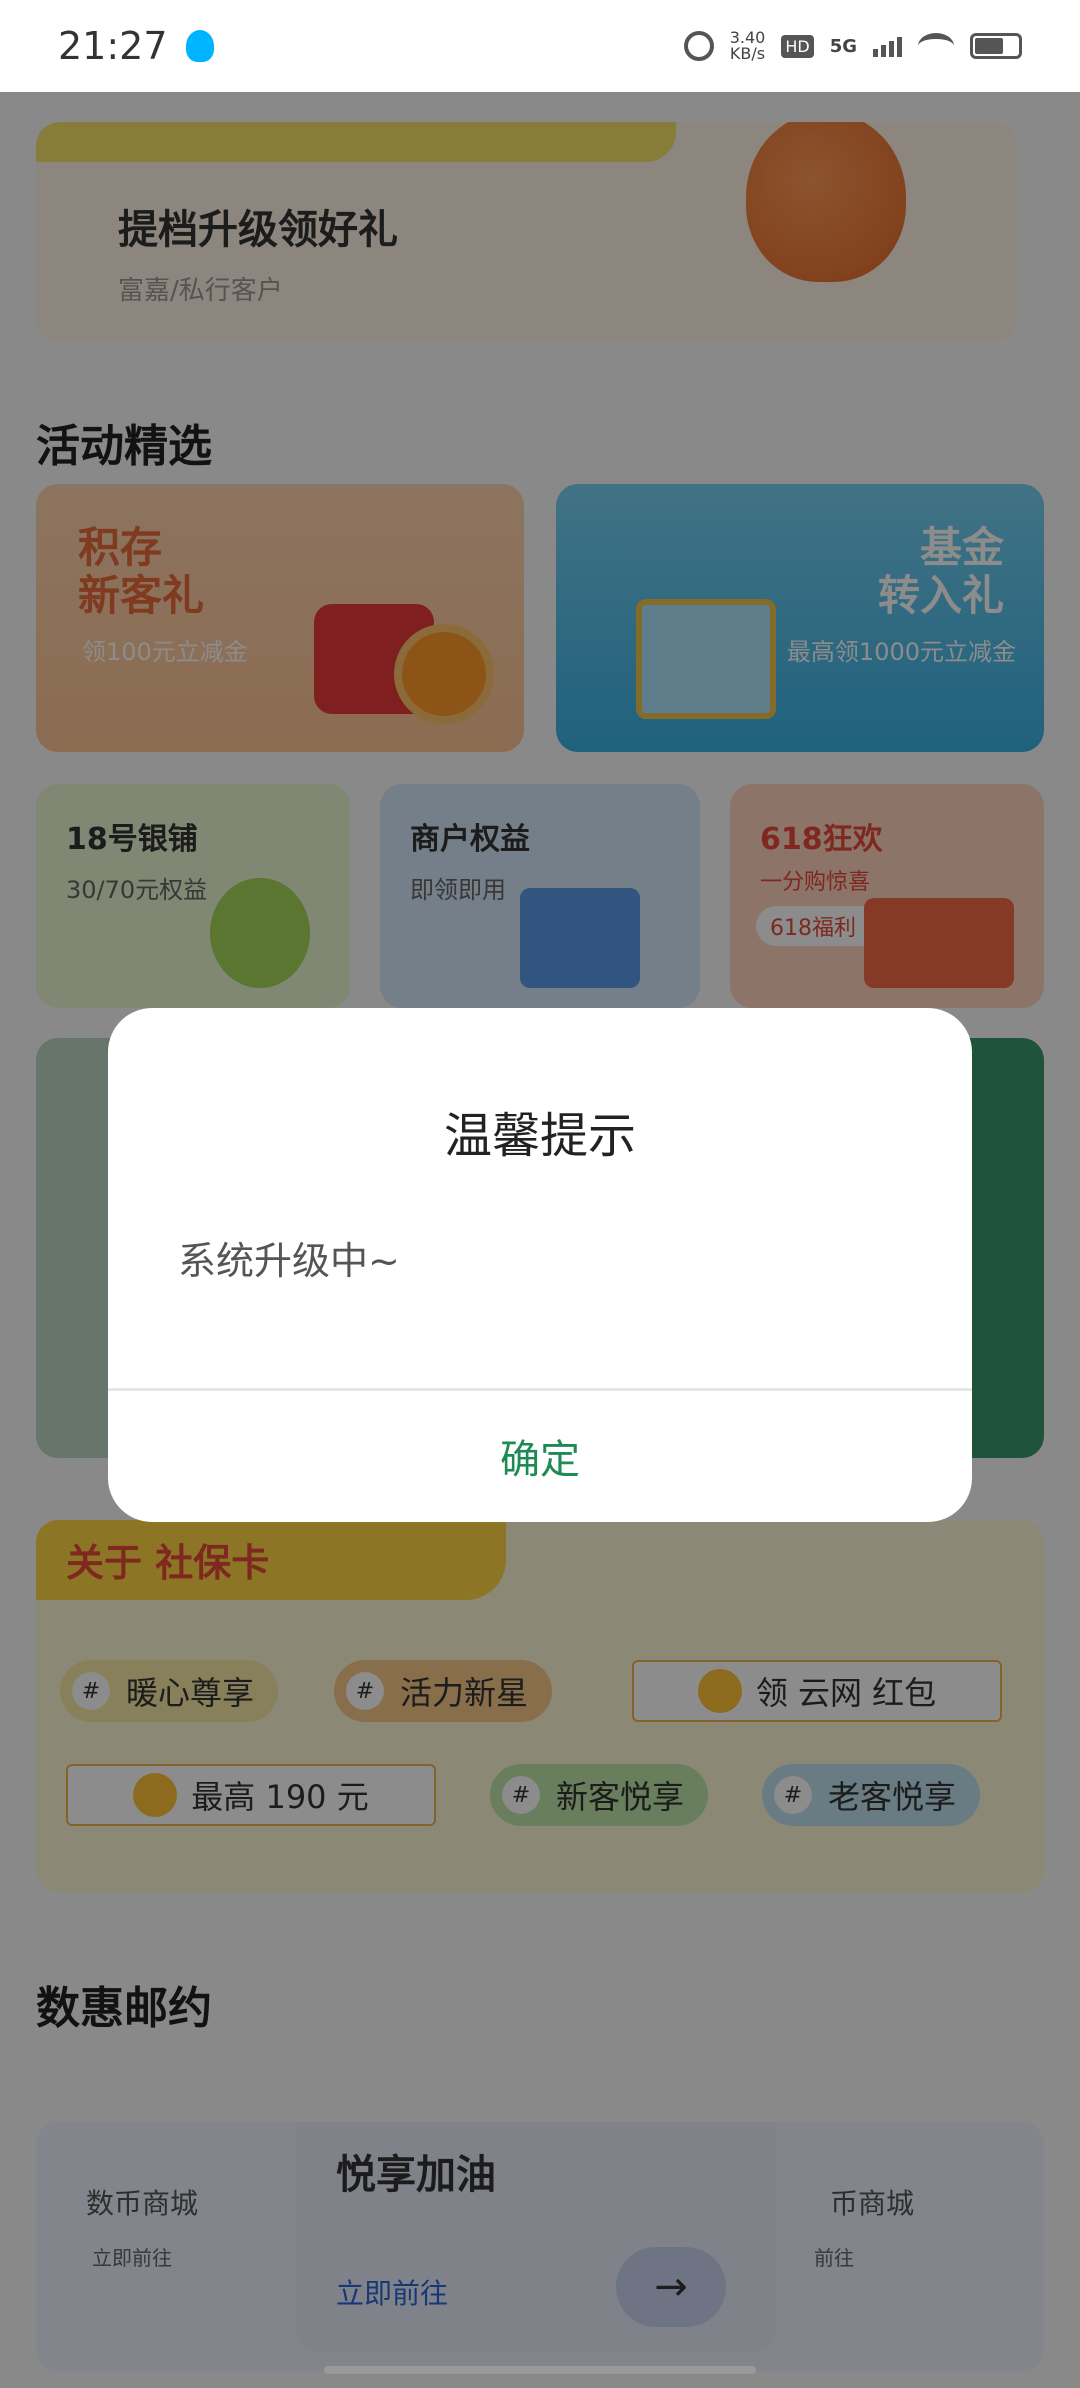  I want to click on battery-icon, so click(996, 46).